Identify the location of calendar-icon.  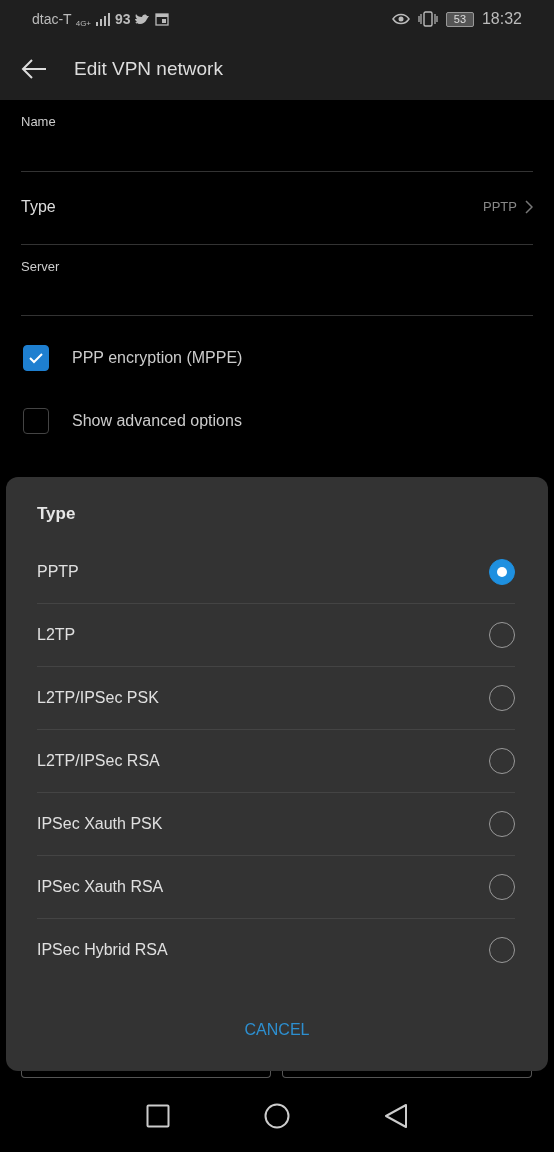
(161, 19).